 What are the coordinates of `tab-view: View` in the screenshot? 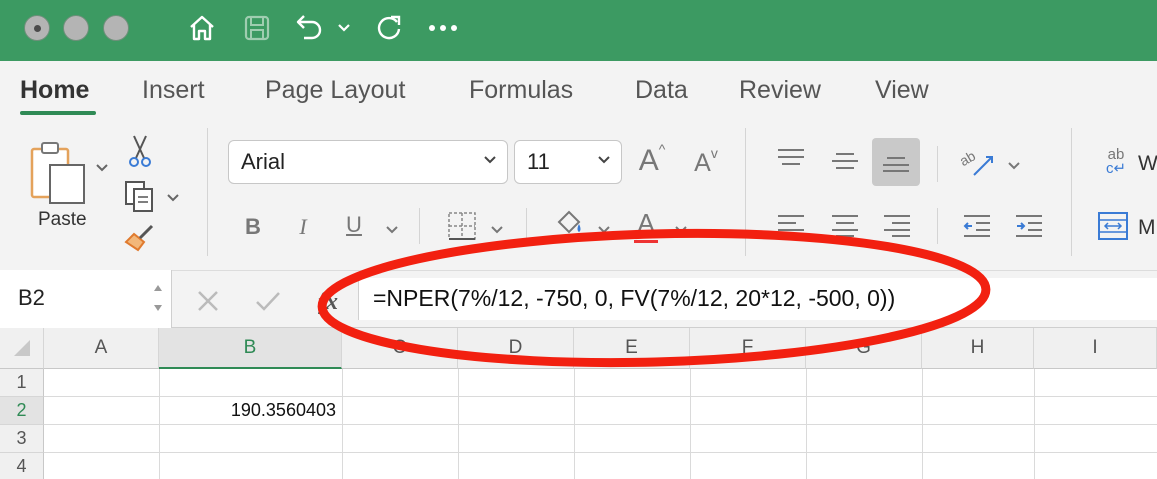 It's located at (902, 90).